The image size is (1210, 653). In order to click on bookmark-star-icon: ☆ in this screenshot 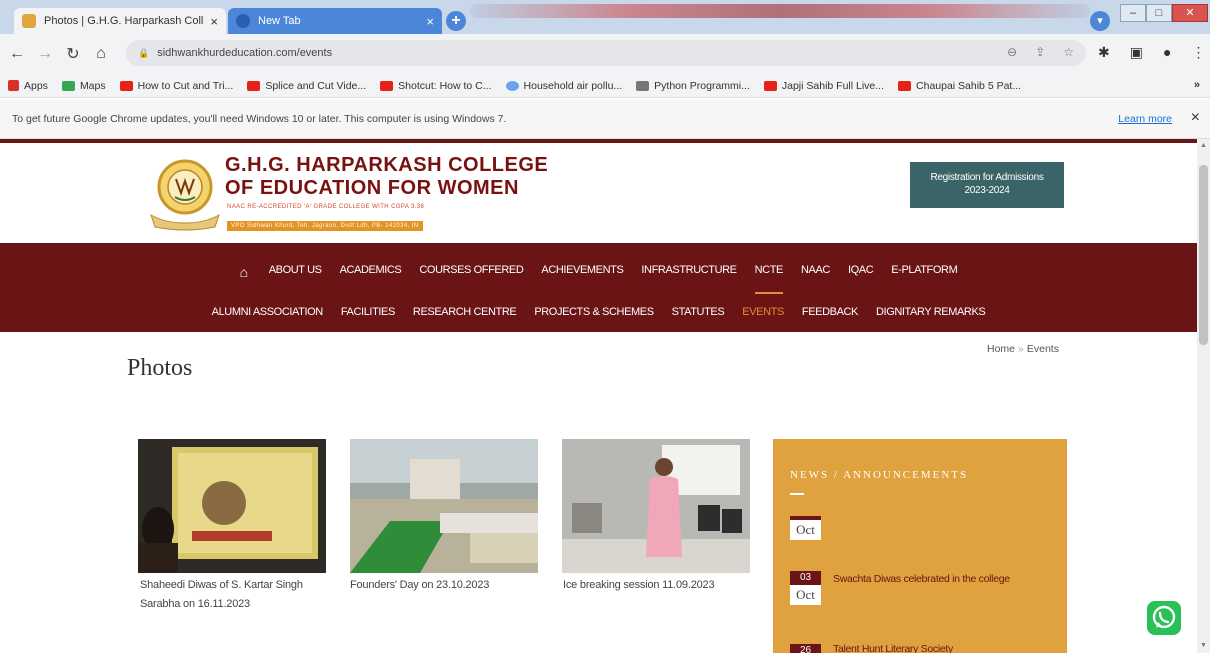, I will do `click(1068, 52)`.